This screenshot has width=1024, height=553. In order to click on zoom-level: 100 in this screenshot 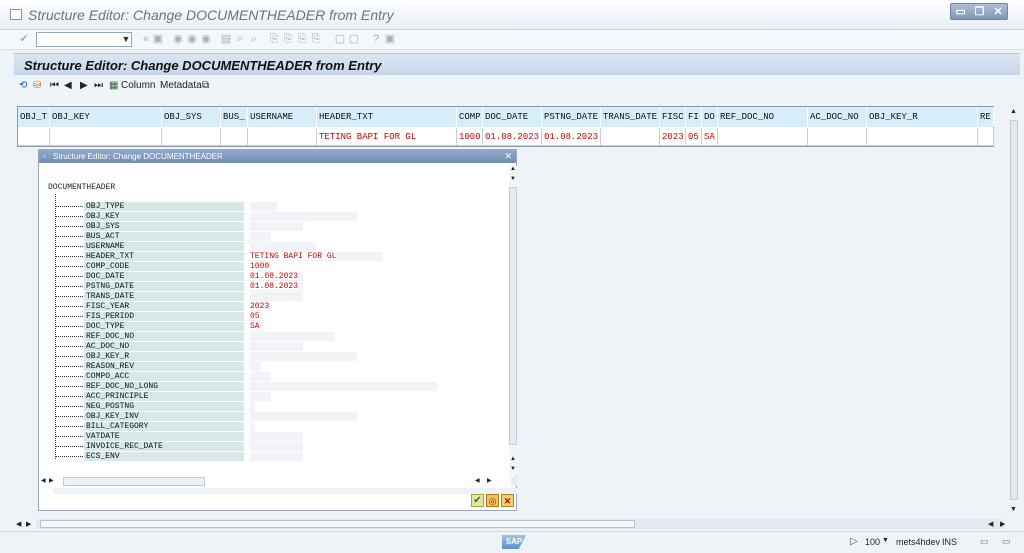, I will do `click(872, 542)`.